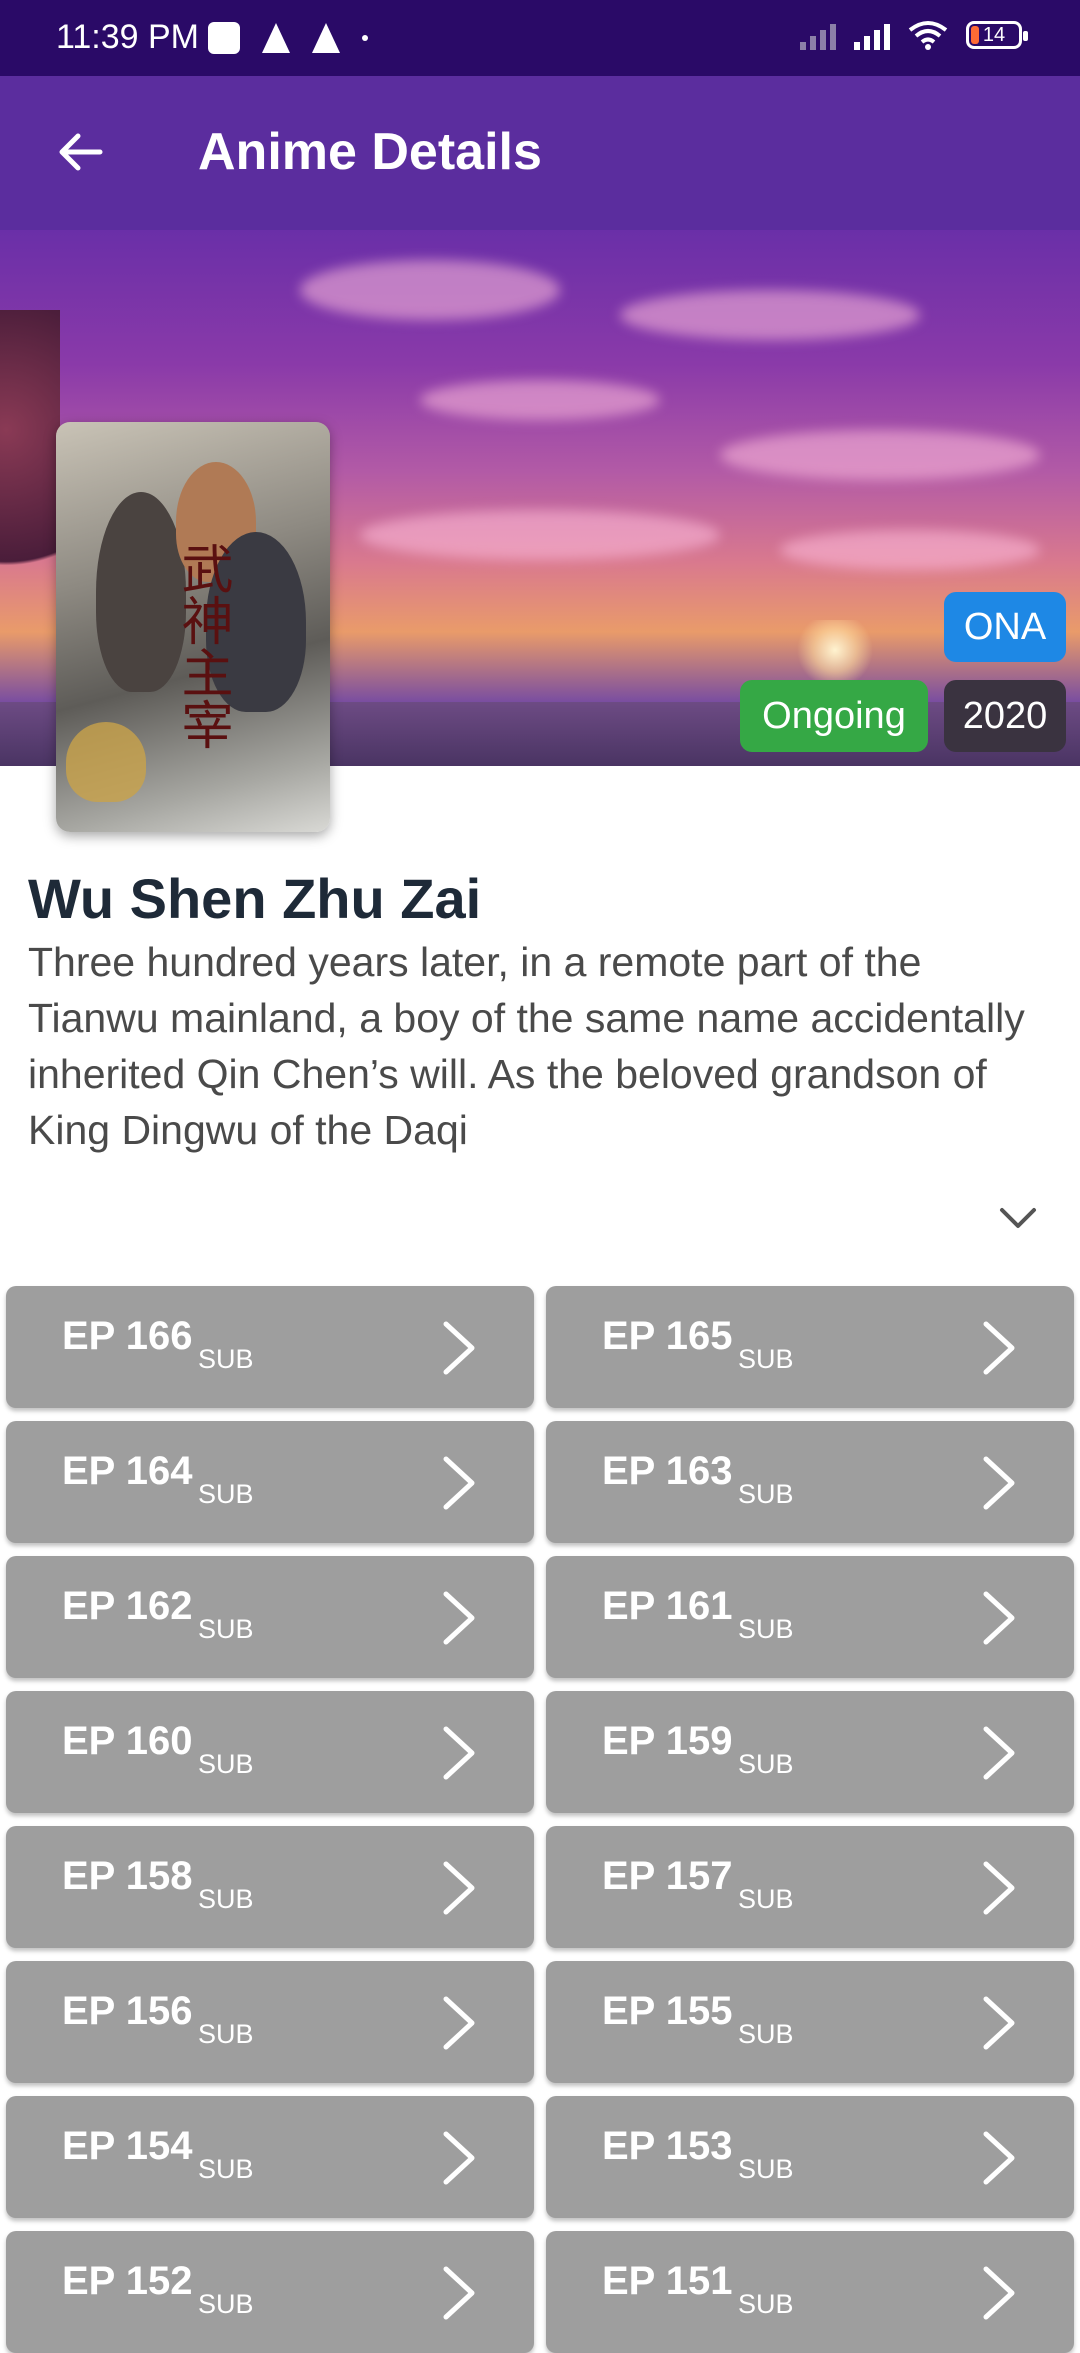 The height and width of the screenshot is (2353, 1080). I want to click on page-title: Anime Details, so click(370, 152).